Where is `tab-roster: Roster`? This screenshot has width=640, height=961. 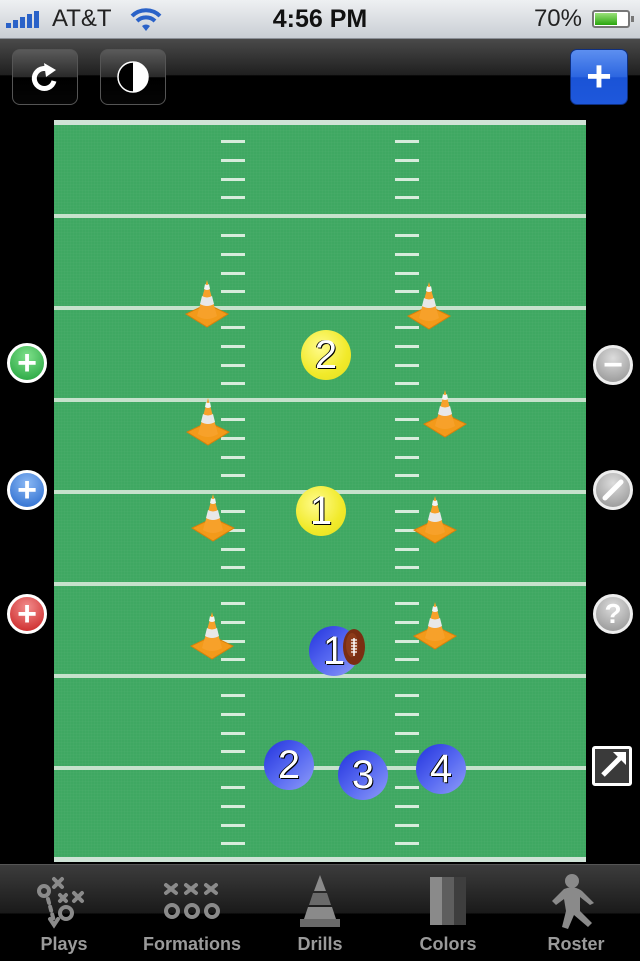 tab-roster: Roster is located at coordinates (576, 913).